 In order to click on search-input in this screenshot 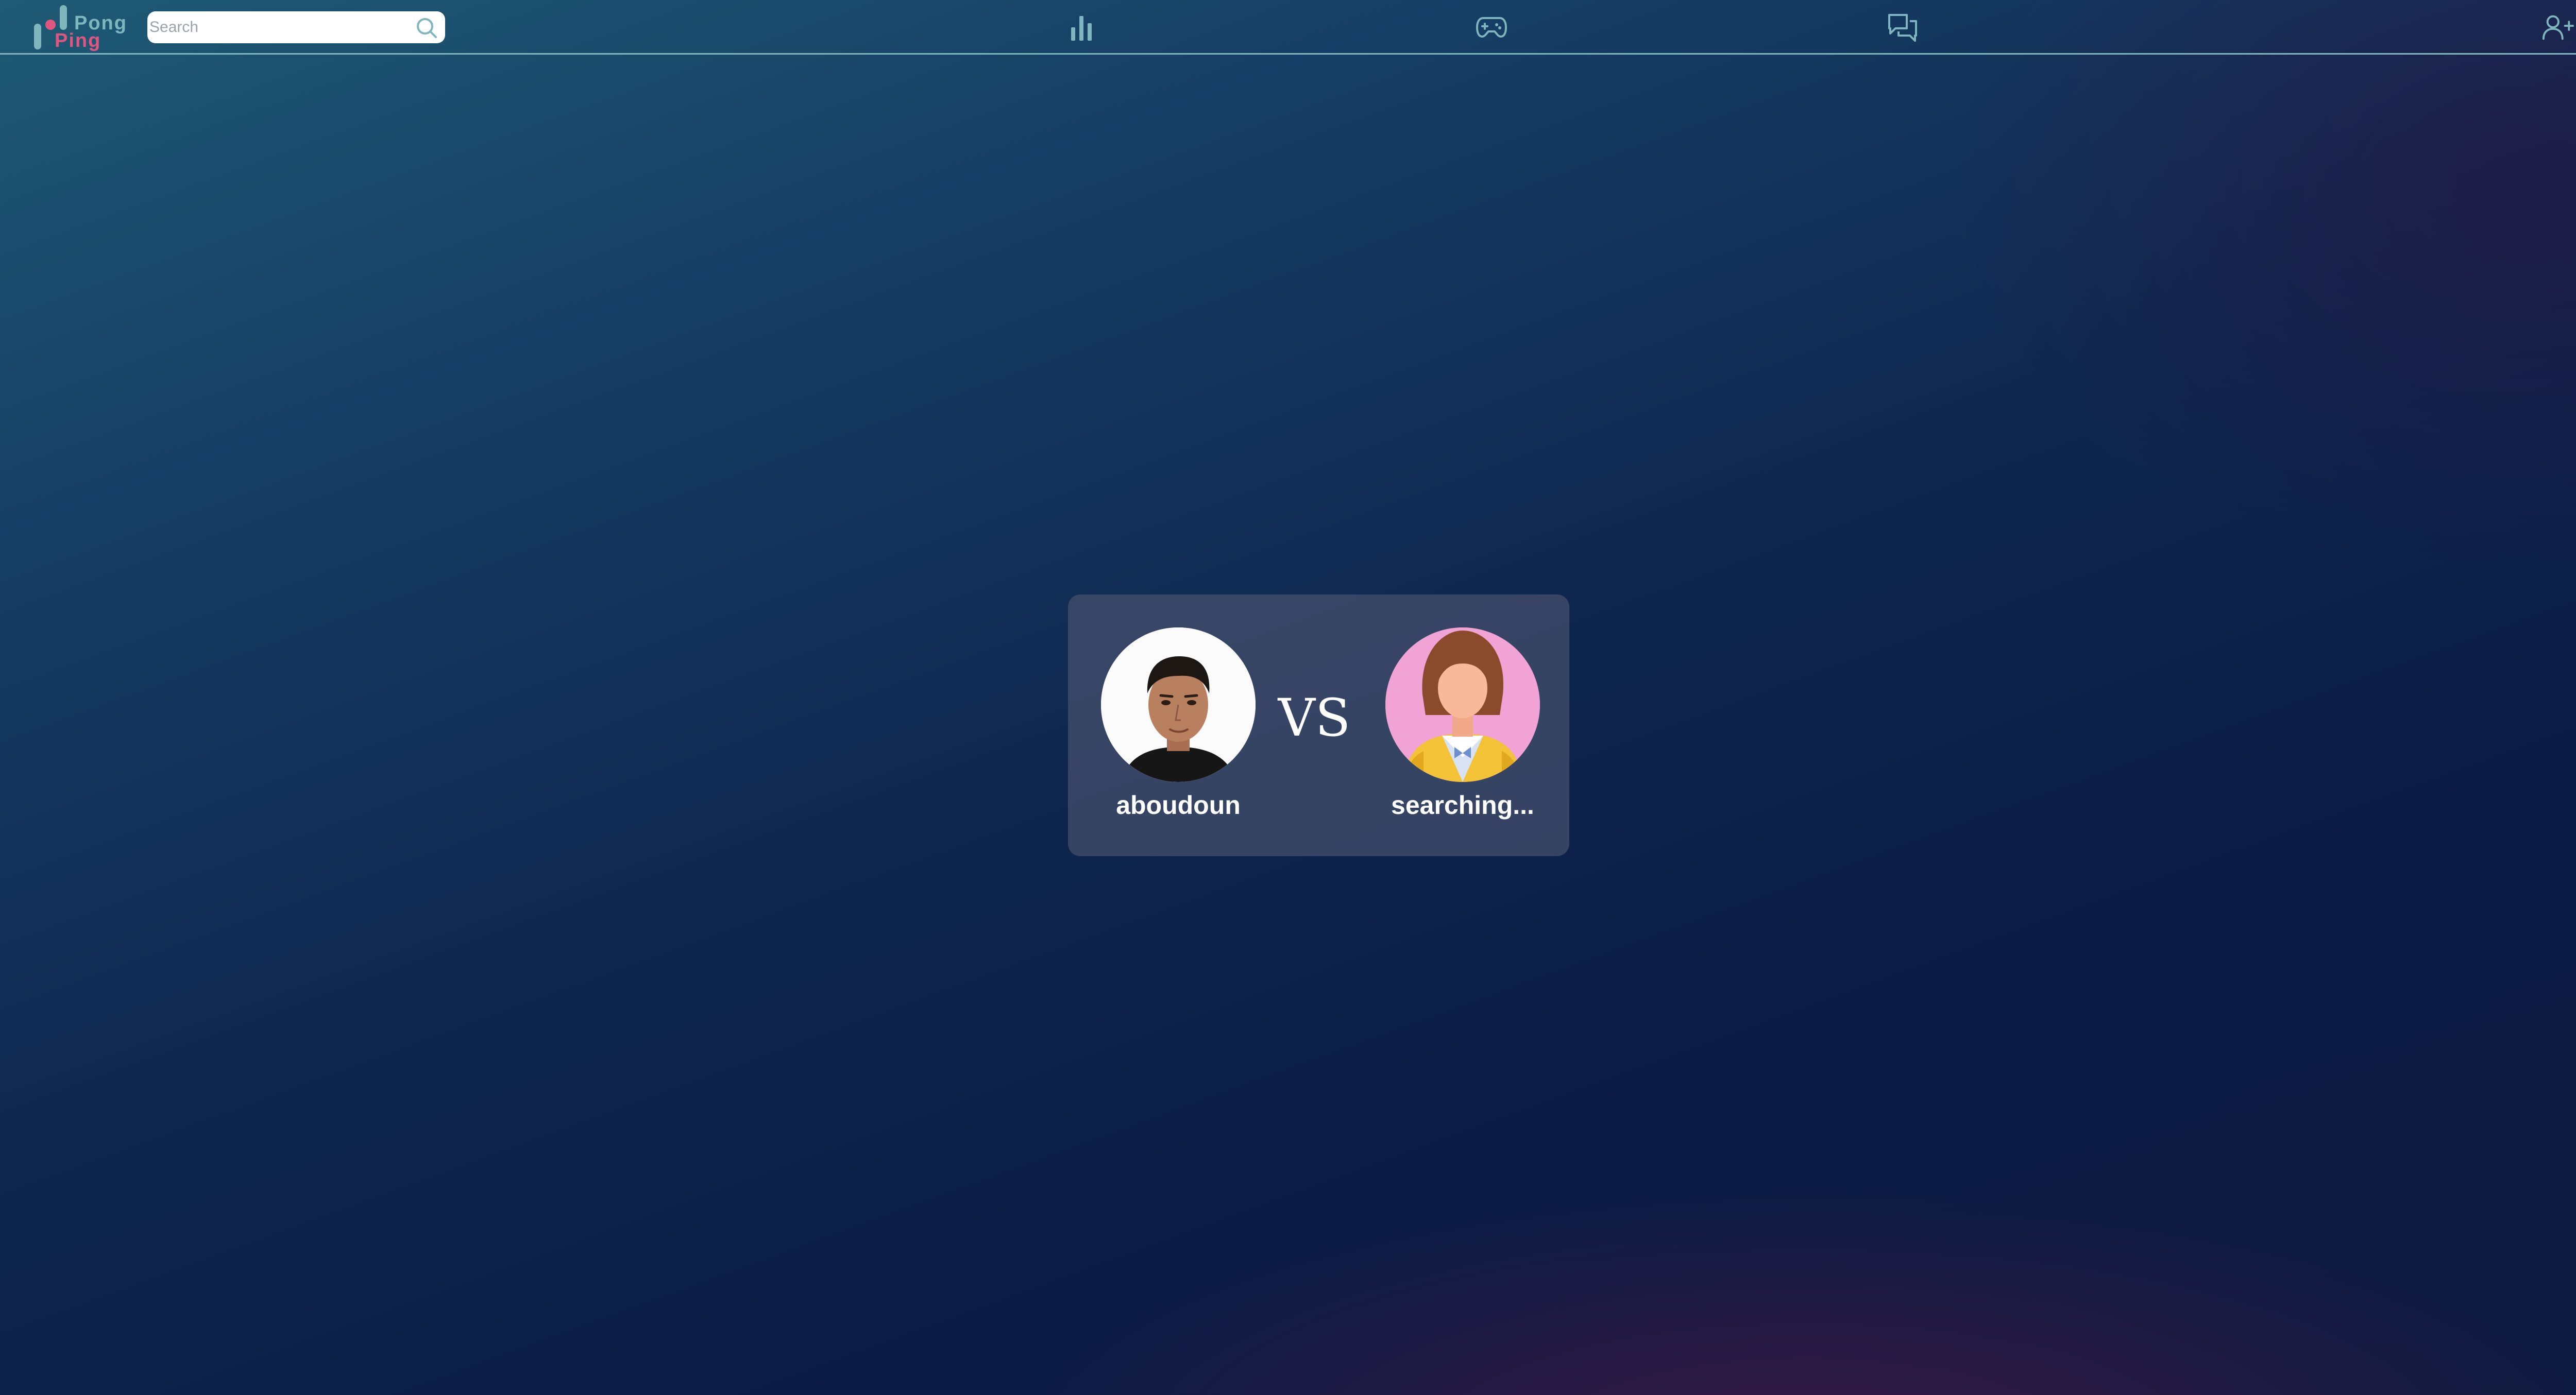, I will do `click(273, 27)`.